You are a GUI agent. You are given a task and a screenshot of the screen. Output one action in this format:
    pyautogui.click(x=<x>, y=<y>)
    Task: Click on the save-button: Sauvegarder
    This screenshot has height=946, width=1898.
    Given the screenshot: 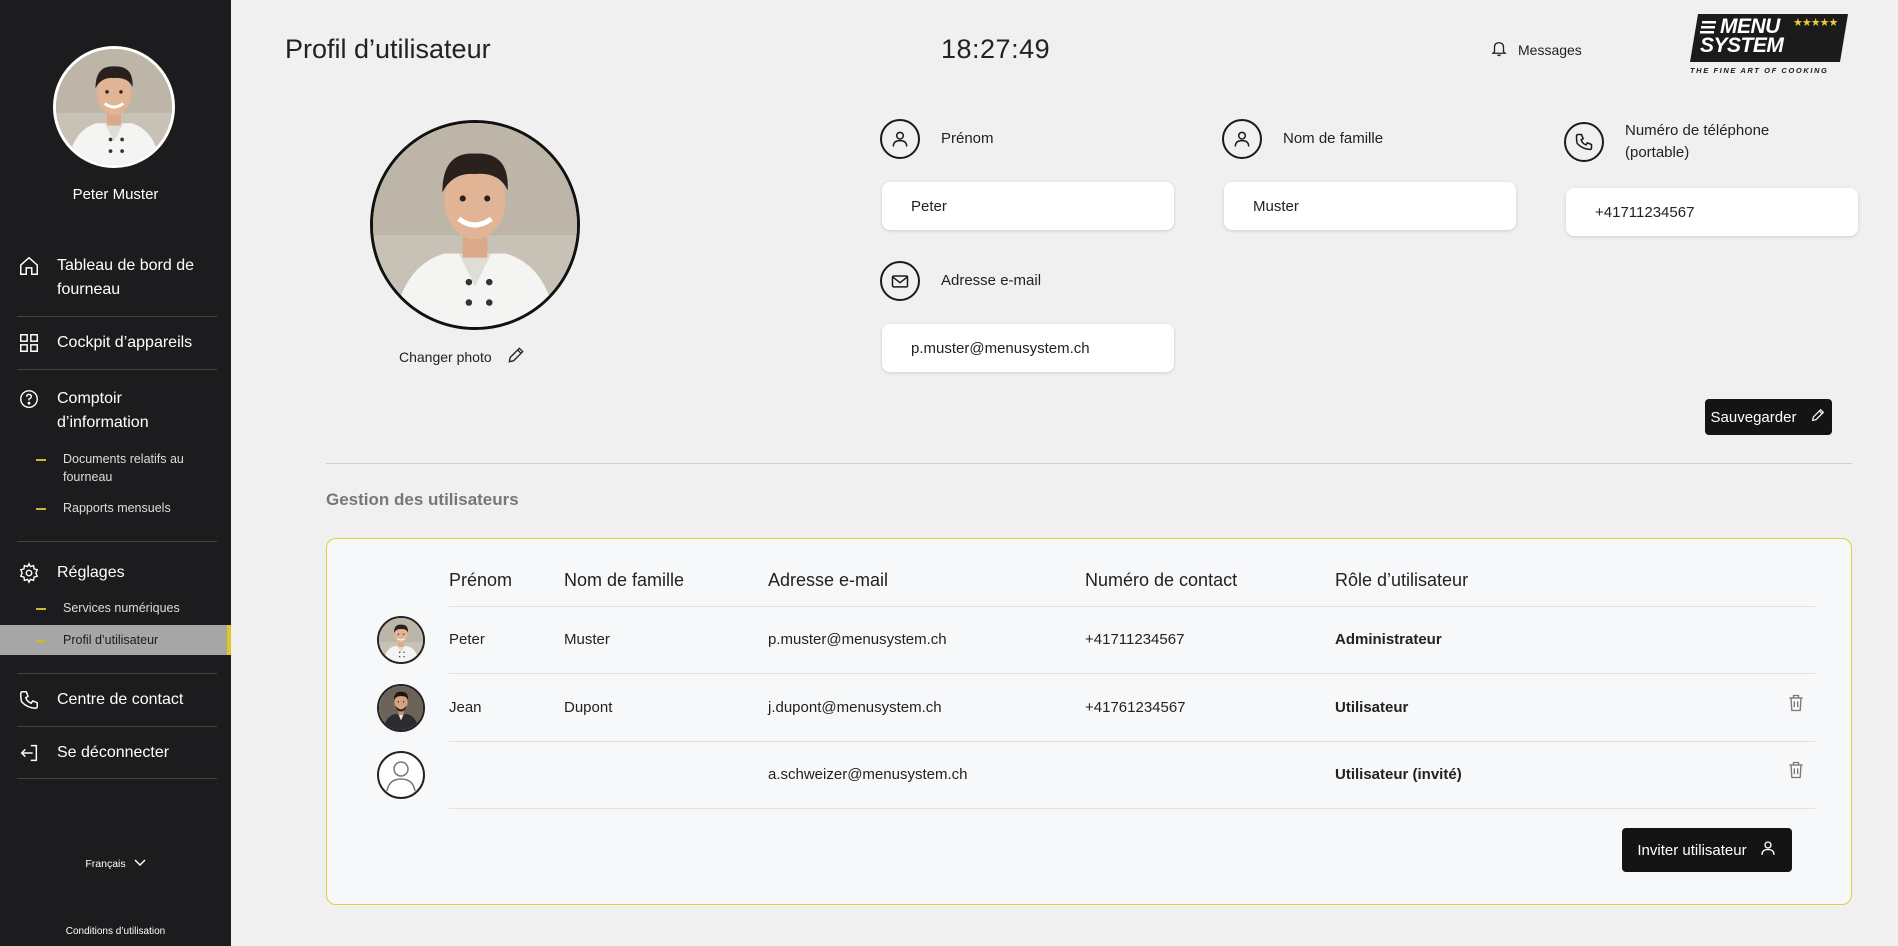 What is the action you would take?
    pyautogui.click(x=1768, y=417)
    